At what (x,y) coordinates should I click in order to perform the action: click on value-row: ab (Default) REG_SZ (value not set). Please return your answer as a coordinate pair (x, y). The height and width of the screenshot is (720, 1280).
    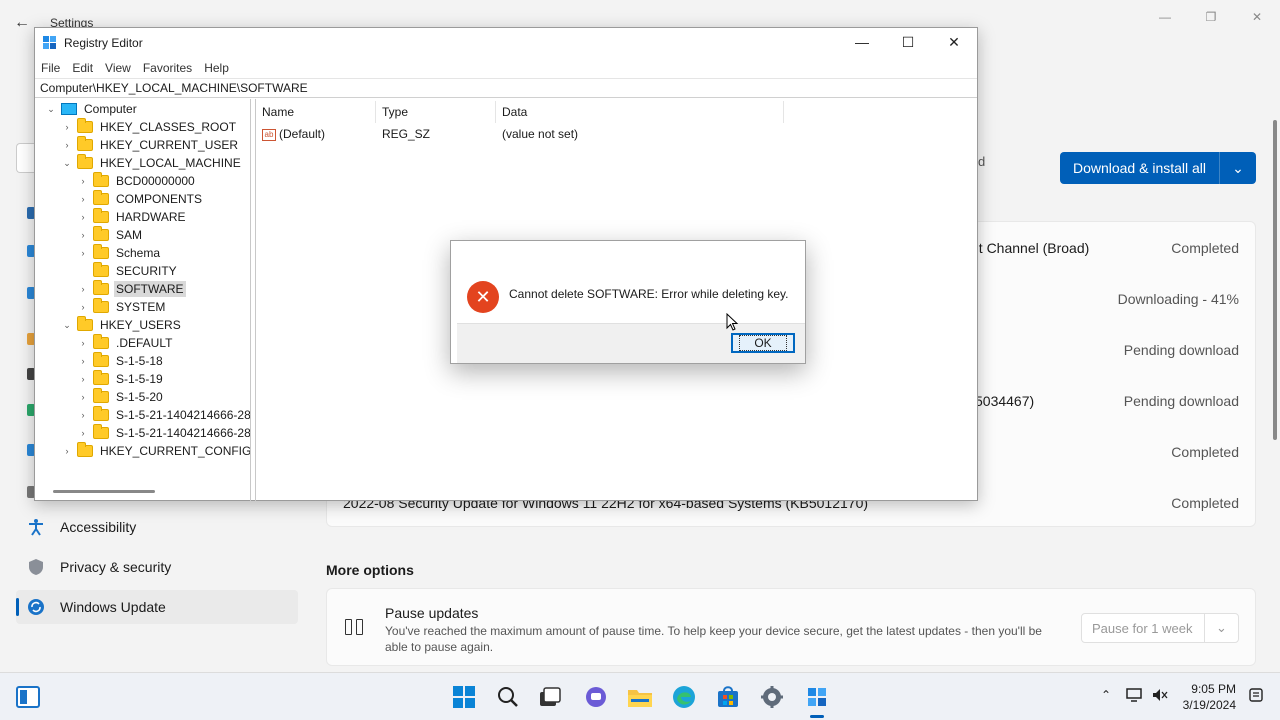
    Looking at the image, I should click on (520, 134).